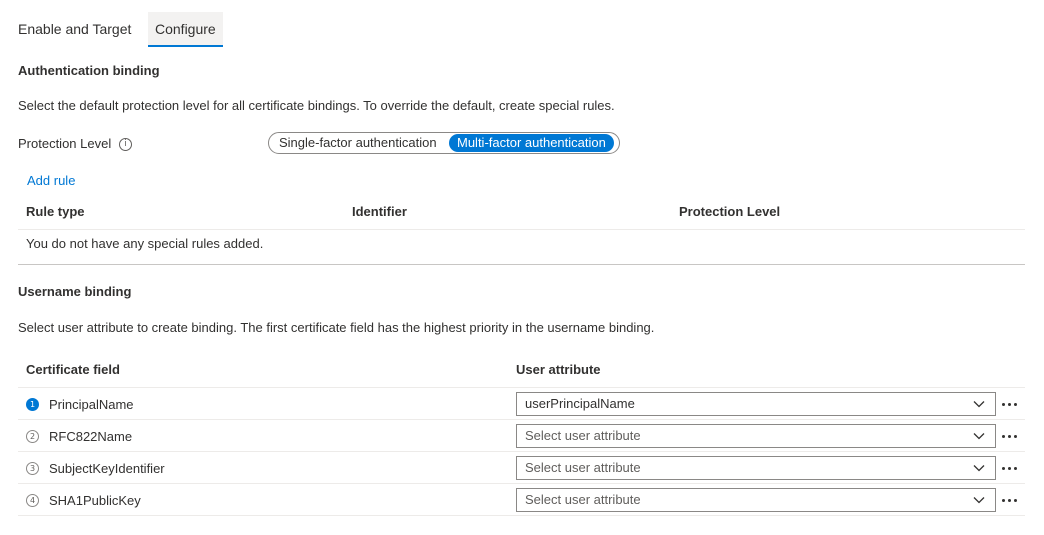  I want to click on column-rule-type: Rule type, so click(55, 211).